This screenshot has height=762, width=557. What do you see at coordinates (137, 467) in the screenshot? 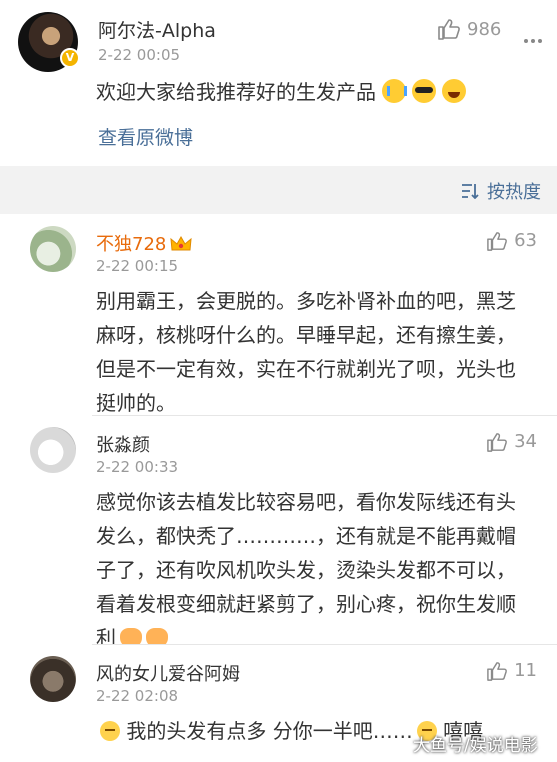
I see `comment-time: 2-22 00:33` at bounding box center [137, 467].